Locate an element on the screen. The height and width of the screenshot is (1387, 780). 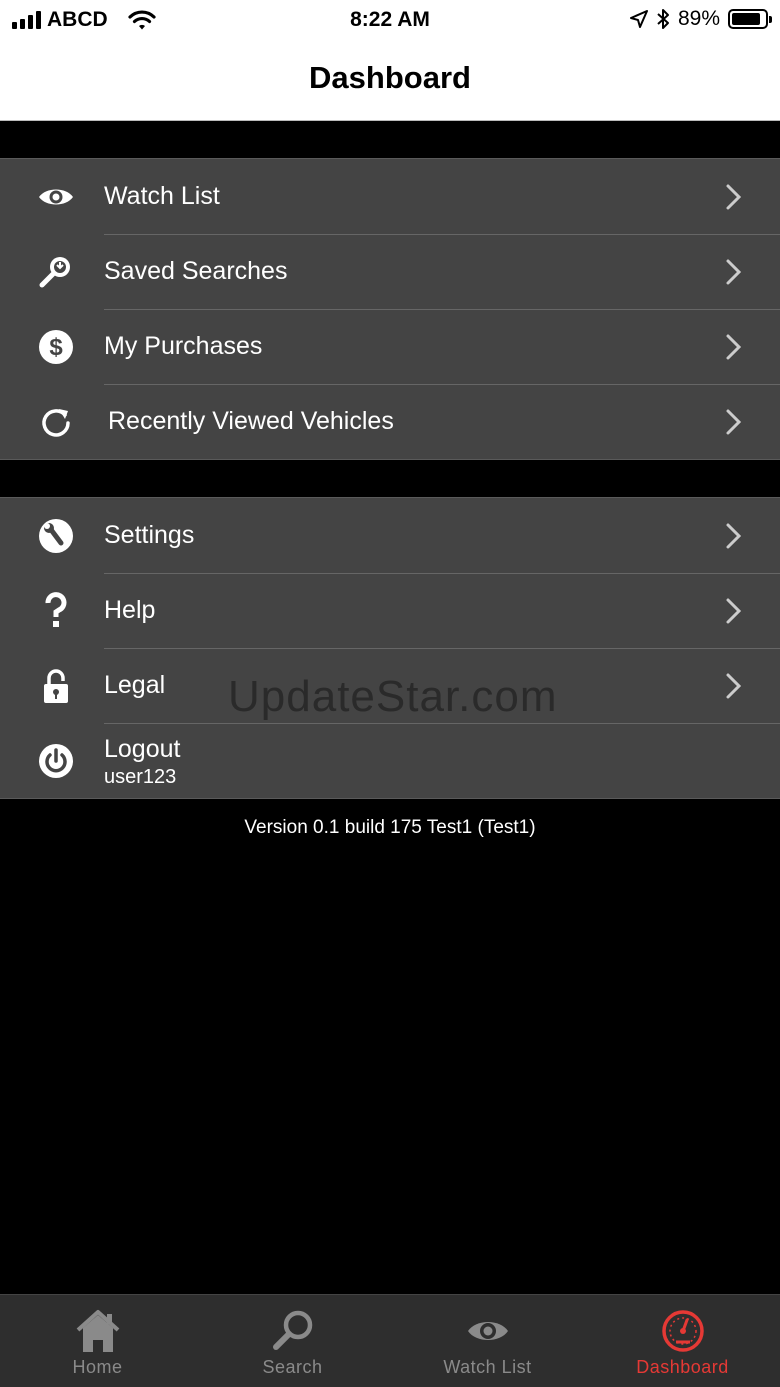
tab-bar: Home Search Watch List Dashboard is located at coordinates (390, 1340).